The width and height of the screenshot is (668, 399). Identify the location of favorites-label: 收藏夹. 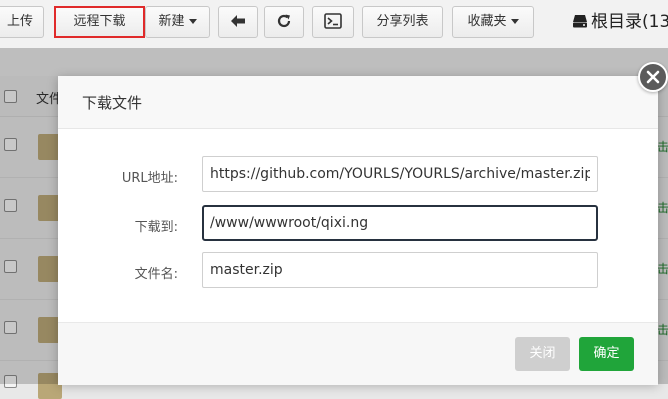
(487, 21).